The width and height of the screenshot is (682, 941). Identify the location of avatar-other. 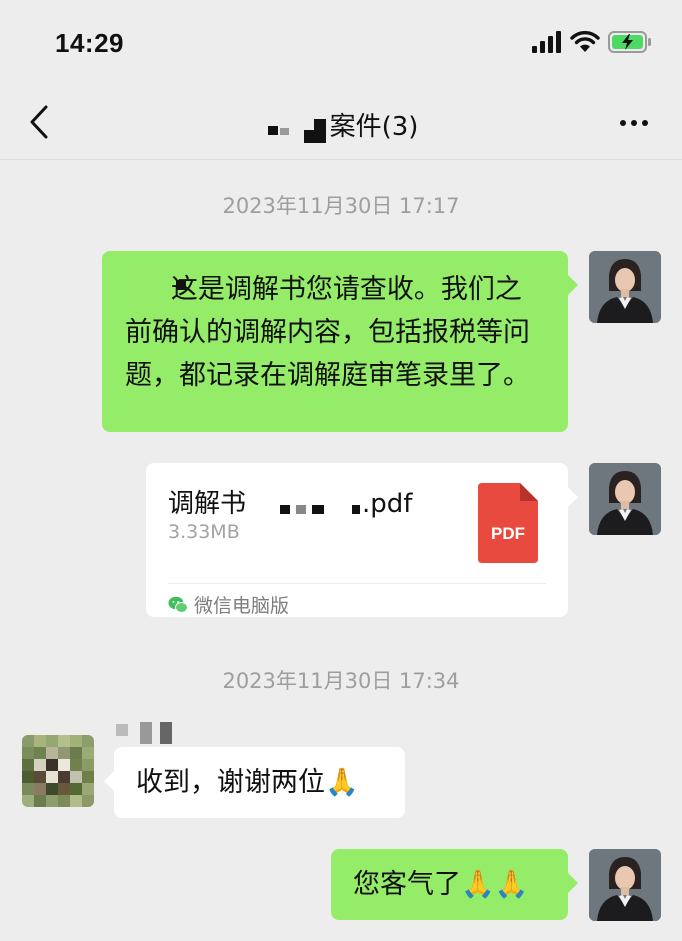
(58, 771).